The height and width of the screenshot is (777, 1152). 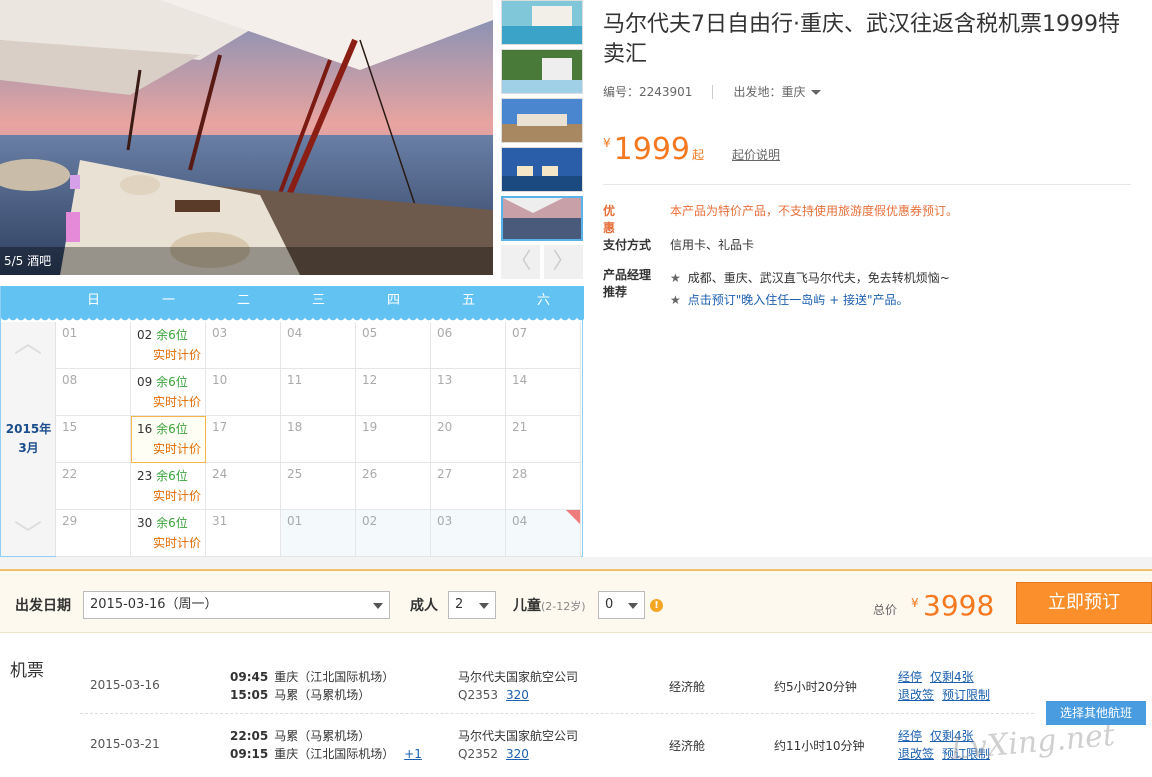 I want to click on calendar-month-panel: ︿ 2015年 3月 ﹀, so click(x=28, y=439).